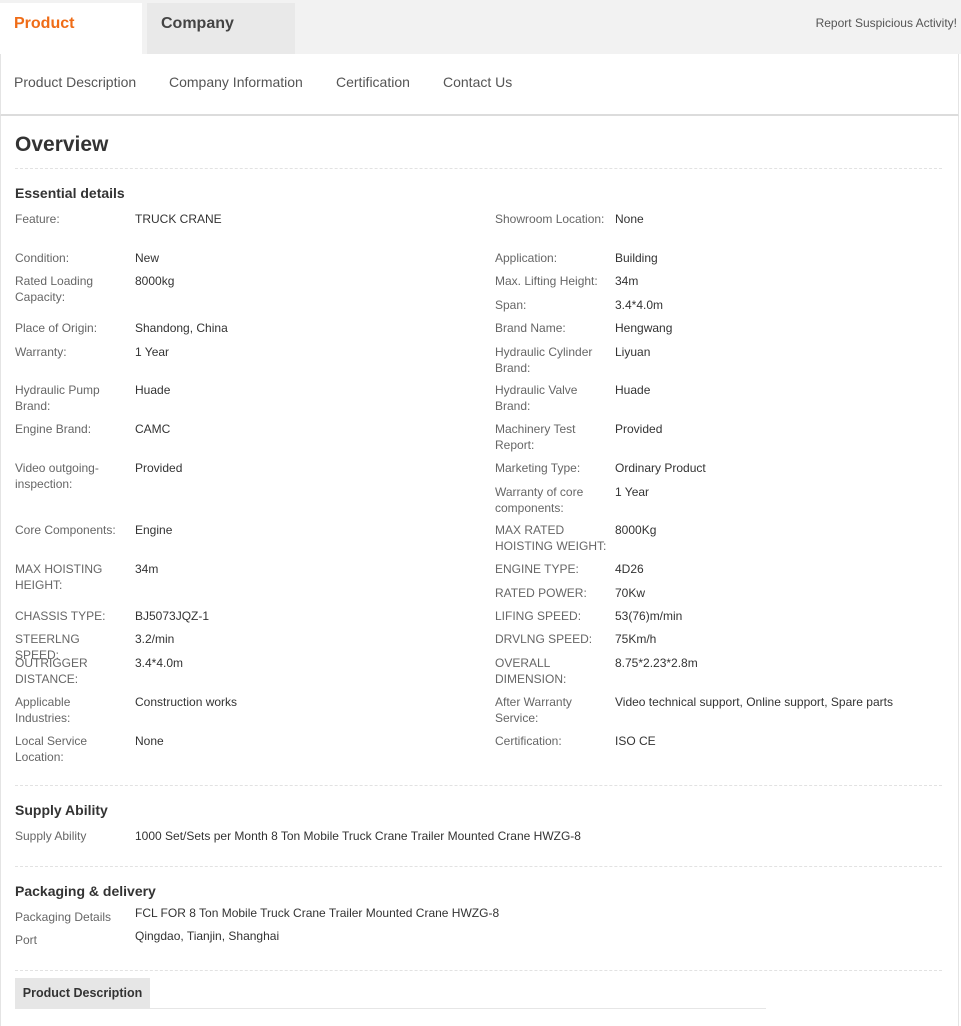 The width and height of the screenshot is (961, 1026). I want to click on attribute-label: Machinery Test Report:, so click(535, 437).